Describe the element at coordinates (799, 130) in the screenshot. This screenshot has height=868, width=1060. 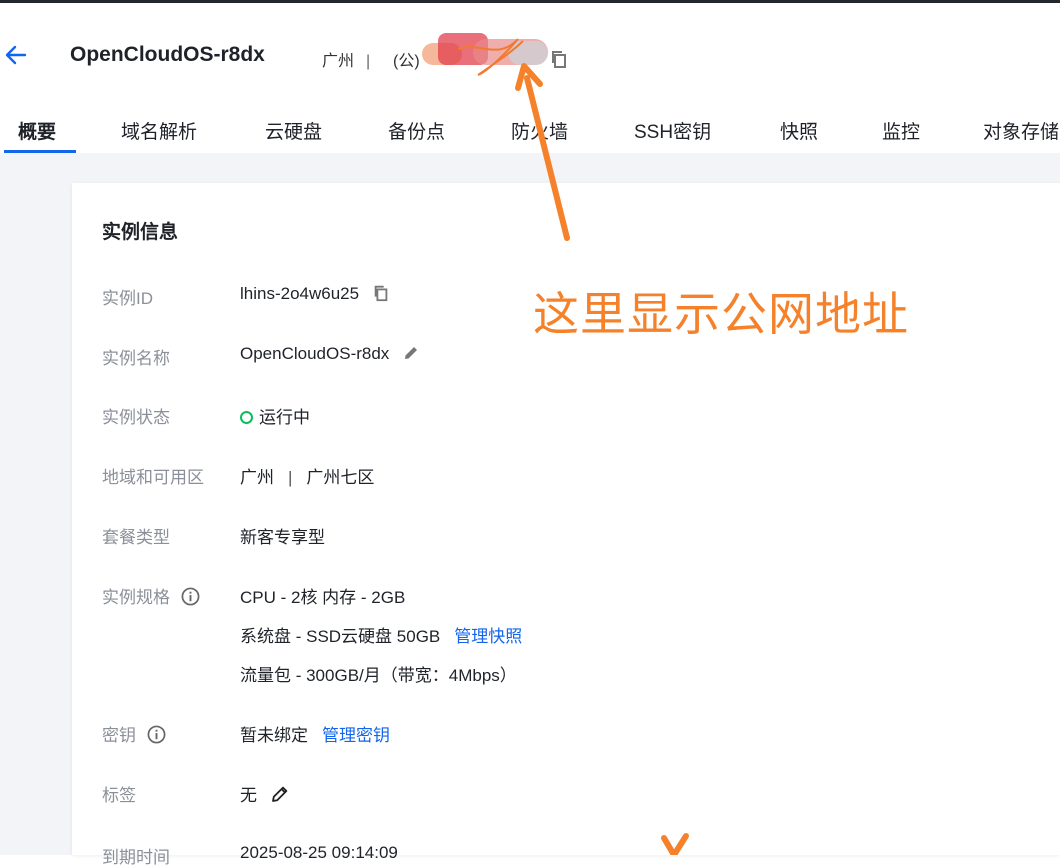
I see `tab-snapshot: 快照` at that location.